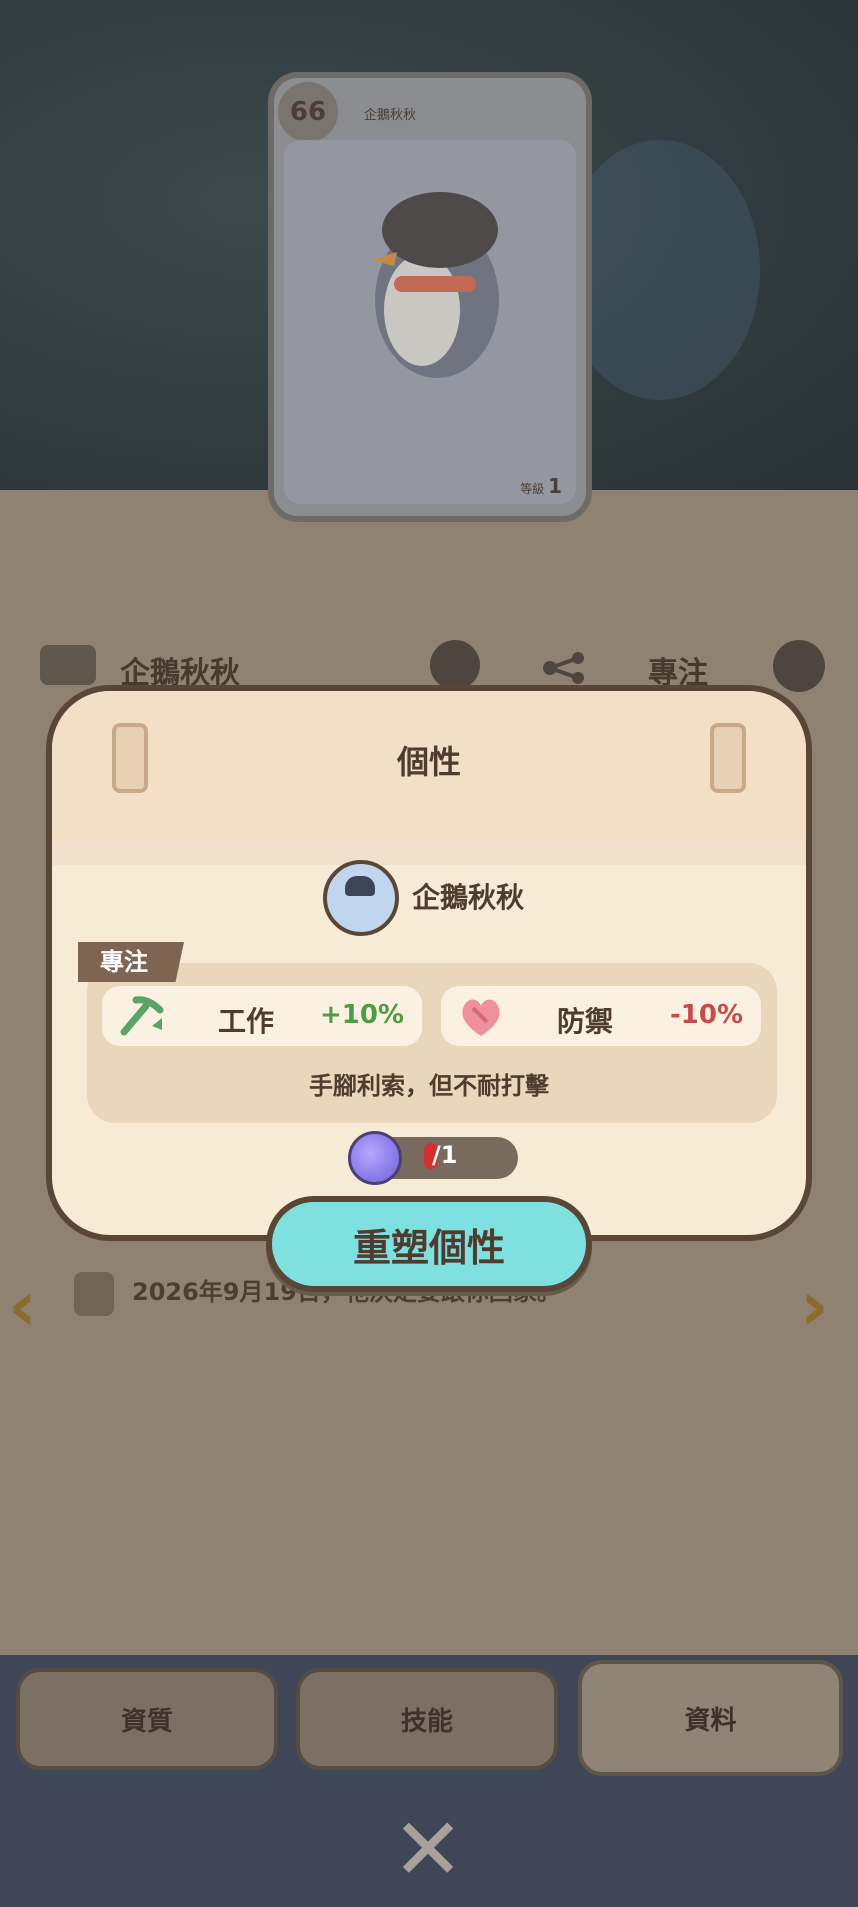  Describe the element at coordinates (147, 1719) in the screenshot. I see `tab-aptitude: 資質` at that location.